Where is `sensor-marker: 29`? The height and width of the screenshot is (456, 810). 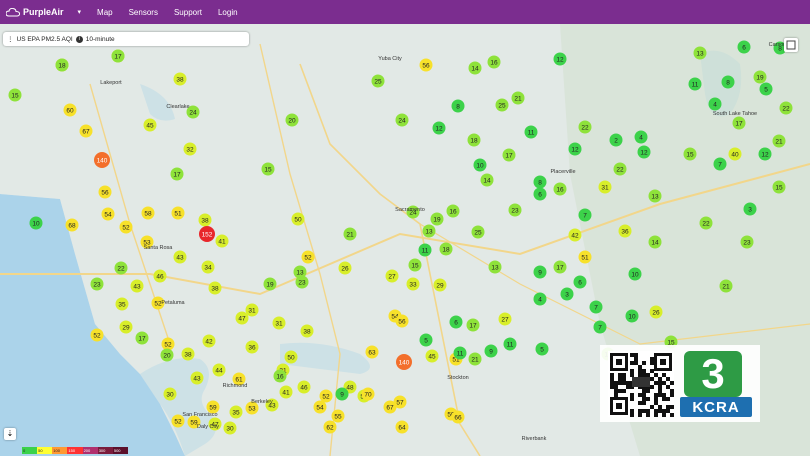
sensor-marker: 29 is located at coordinates (440, 285).